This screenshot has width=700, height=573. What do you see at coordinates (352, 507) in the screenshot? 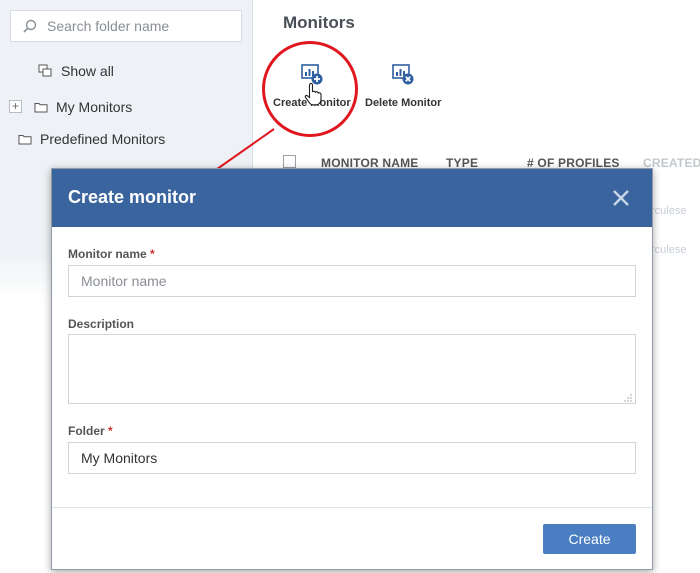
I see `dialog-footer-divider` at bounding box center [352, 507].